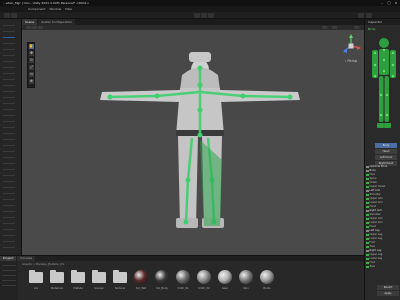 The width and height of the screenshot is (400, 300). I want to click on hierarchy-panel, so click(11, 137).